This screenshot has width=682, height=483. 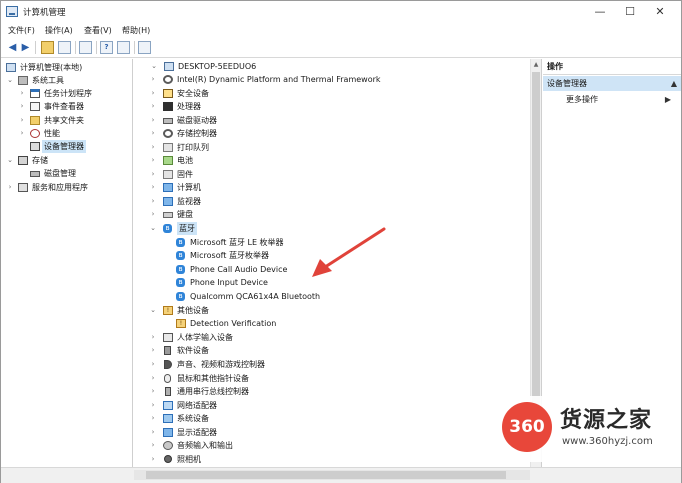 I want to click on usb-icon, so click(x=168, y=391).